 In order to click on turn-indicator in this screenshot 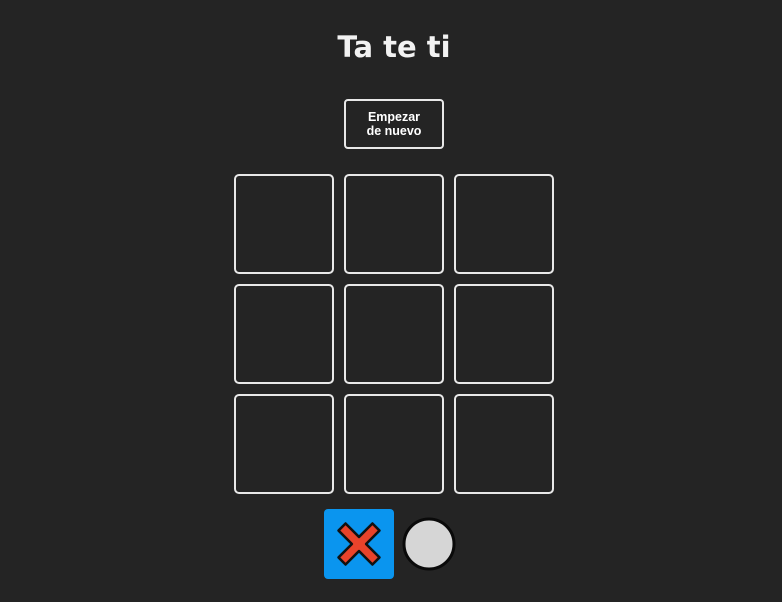, I will do `click(394, 544)`.